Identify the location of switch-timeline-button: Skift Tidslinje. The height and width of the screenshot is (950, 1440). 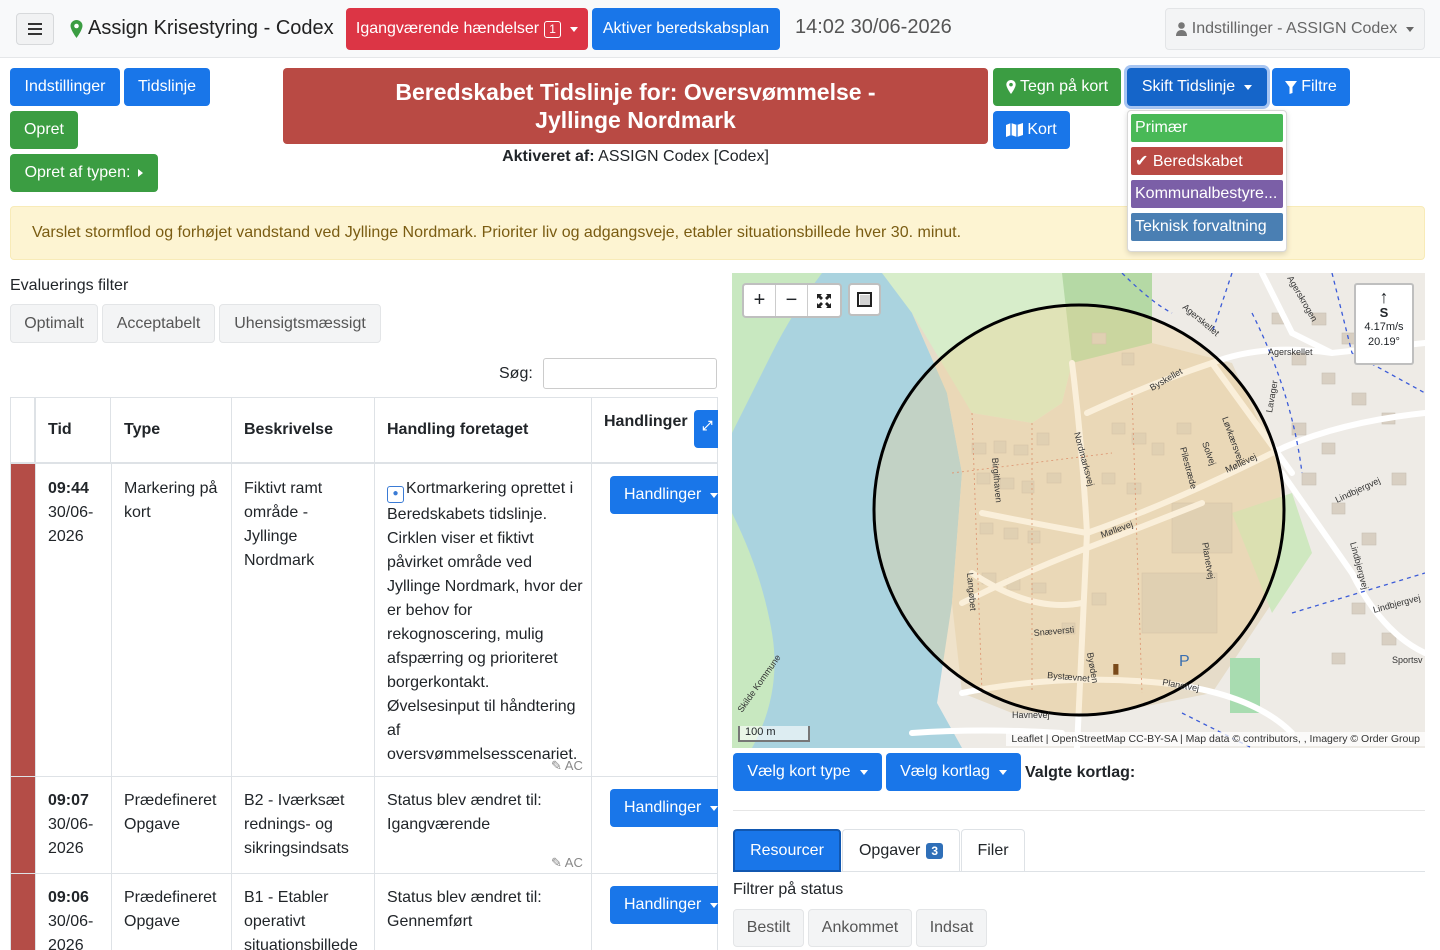
(1197, 87).